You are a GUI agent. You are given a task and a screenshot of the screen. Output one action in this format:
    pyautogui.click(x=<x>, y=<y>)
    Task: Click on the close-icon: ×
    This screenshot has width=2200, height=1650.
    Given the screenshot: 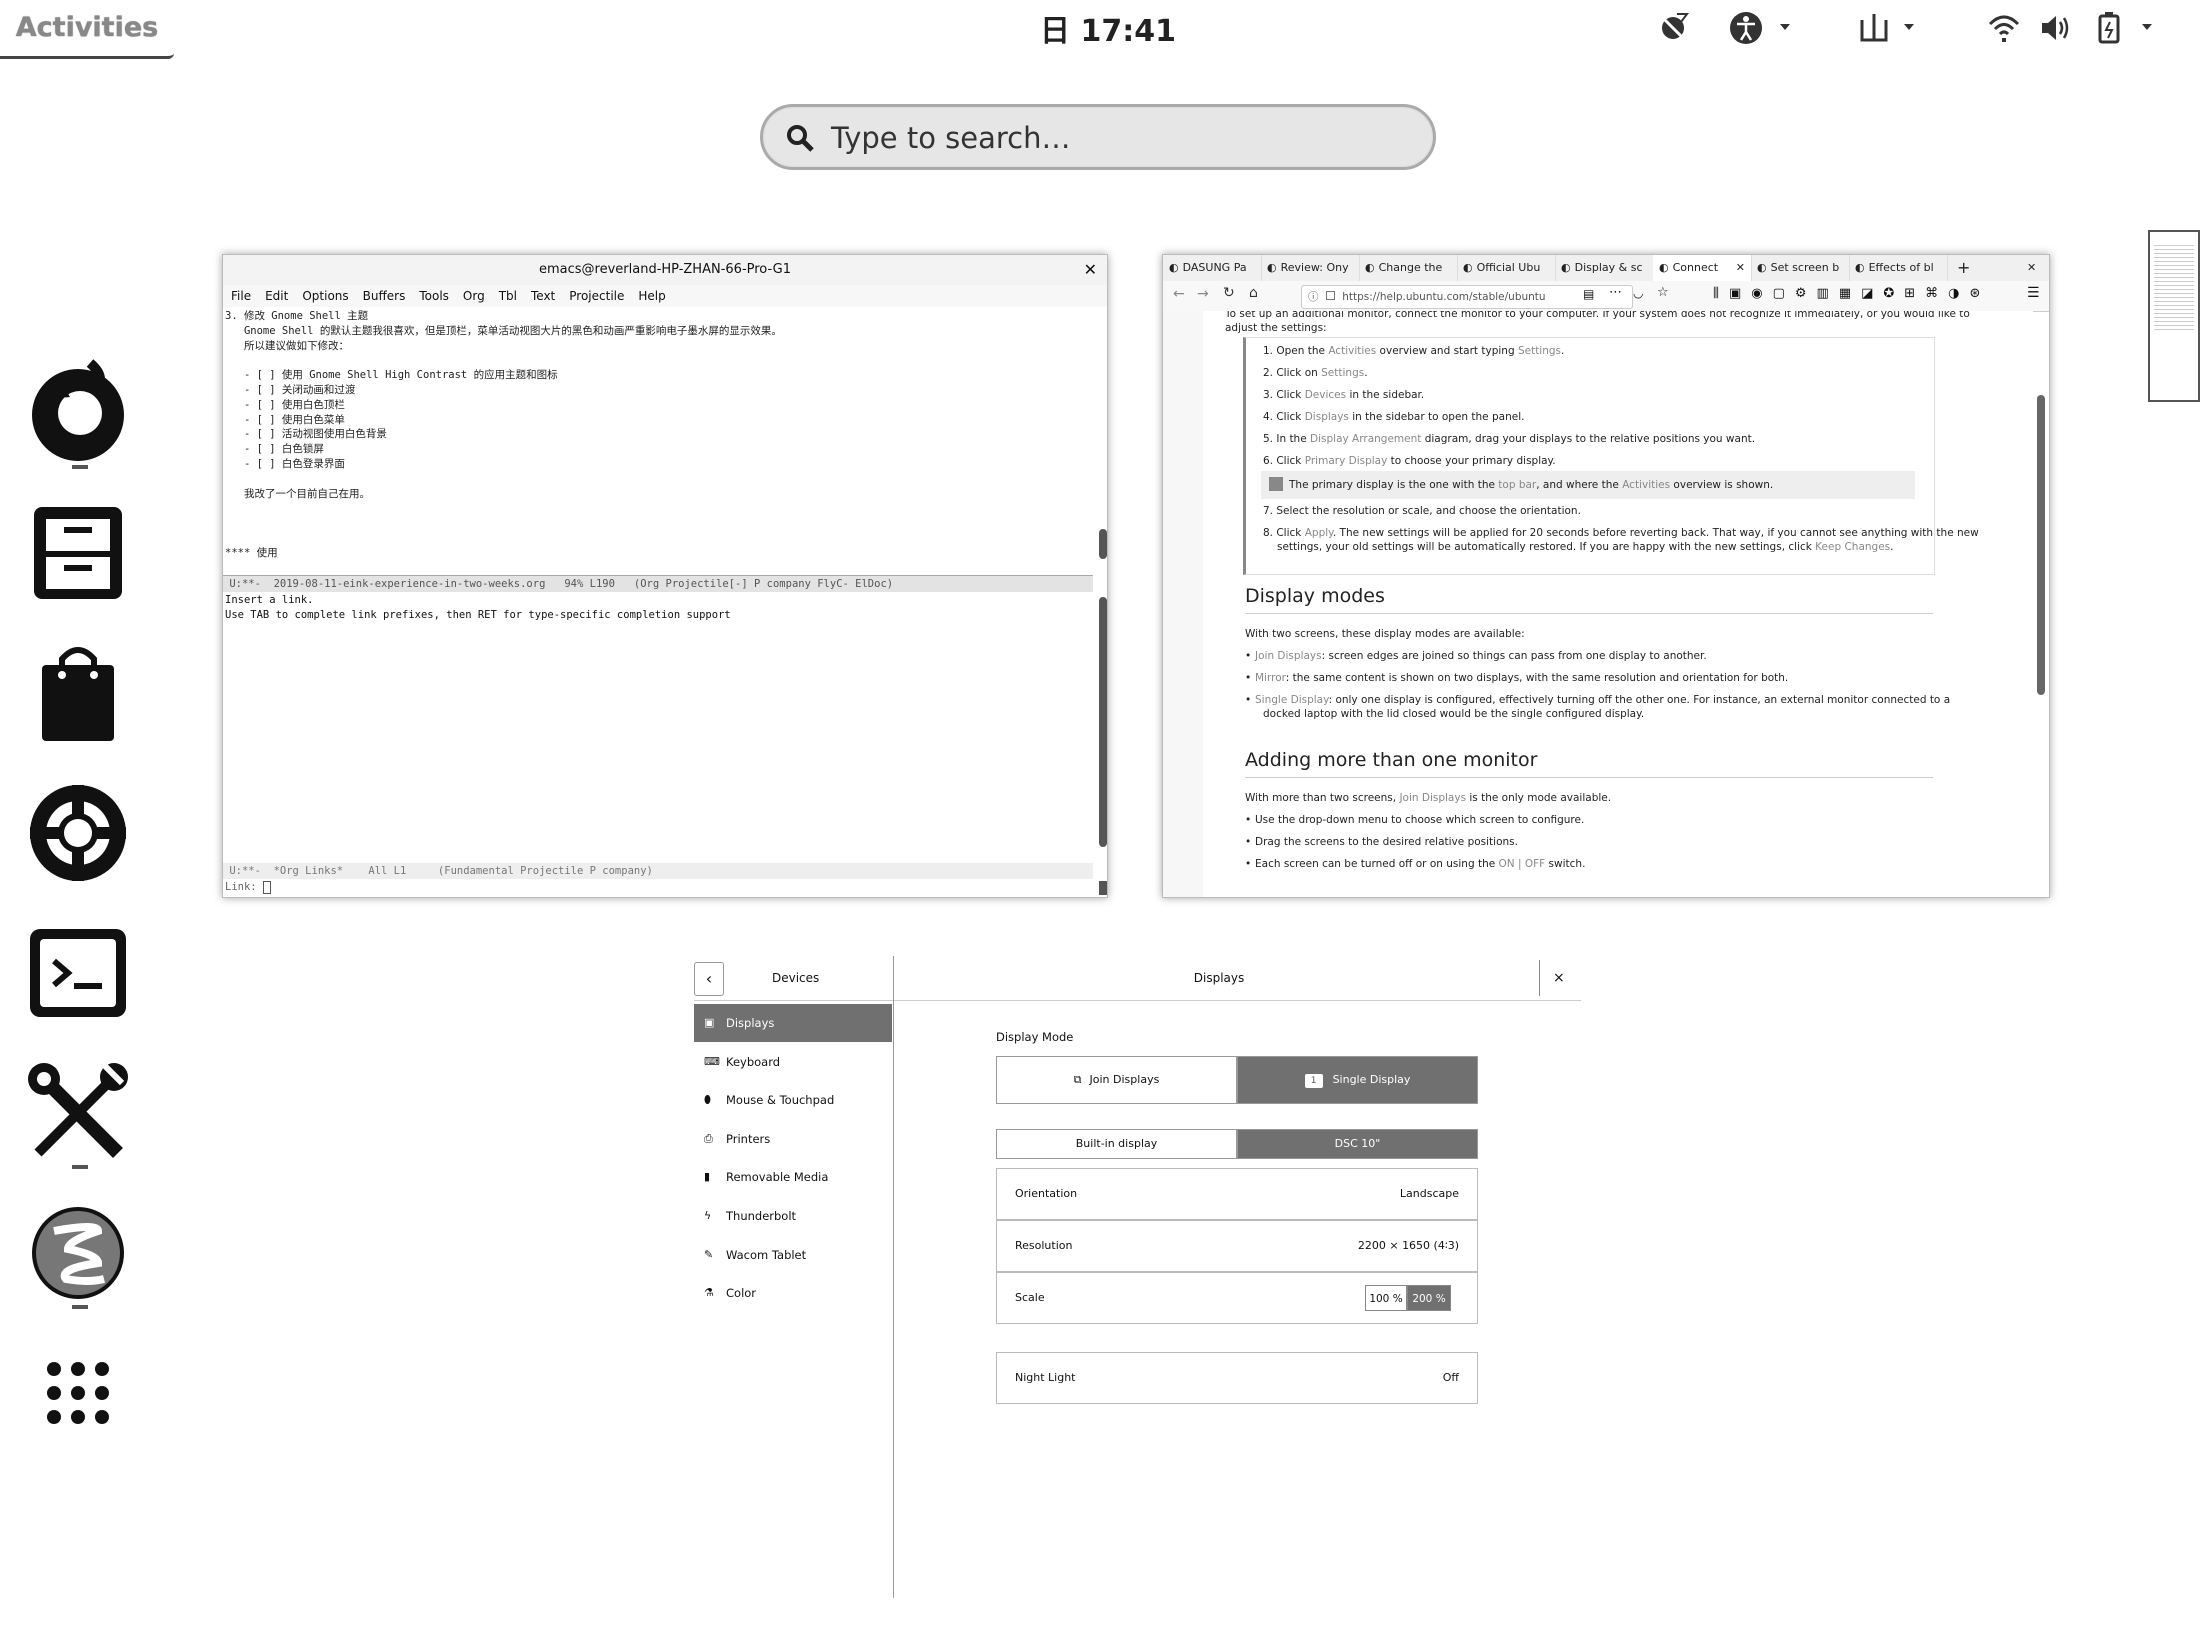 What is the action you would take?
    pyautogui.click(x=1559, y=978)
    